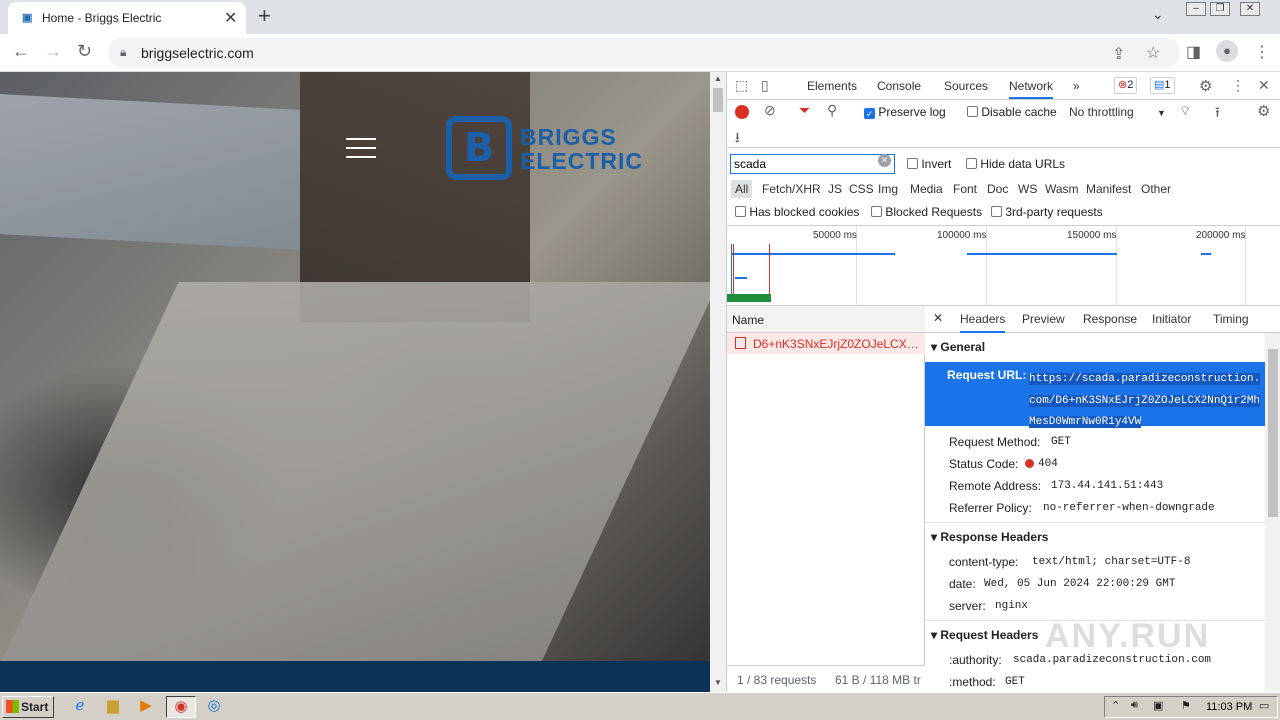  Describe the element at coordinates (1185, 111) in the screenshot. I see `network-conditions-icon: ⌔` at that location.